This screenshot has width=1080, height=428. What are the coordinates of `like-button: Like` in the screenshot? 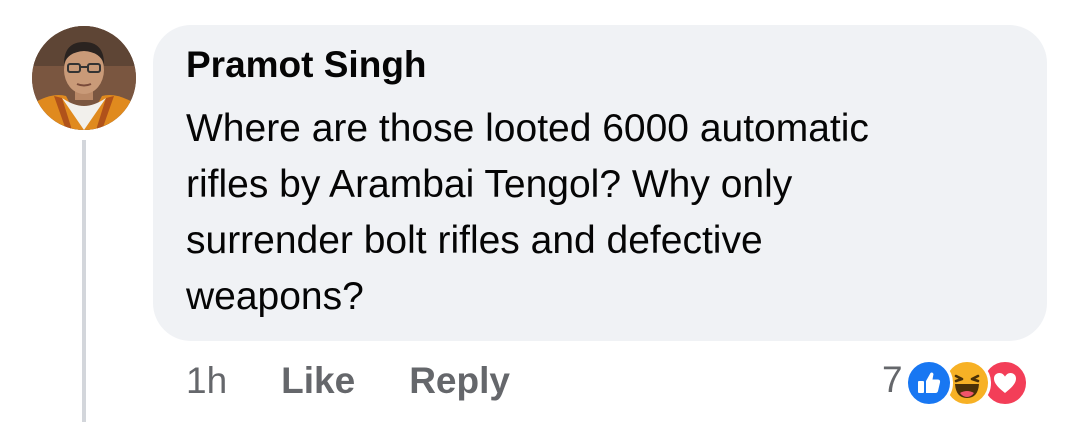 It's located at (318, 381).